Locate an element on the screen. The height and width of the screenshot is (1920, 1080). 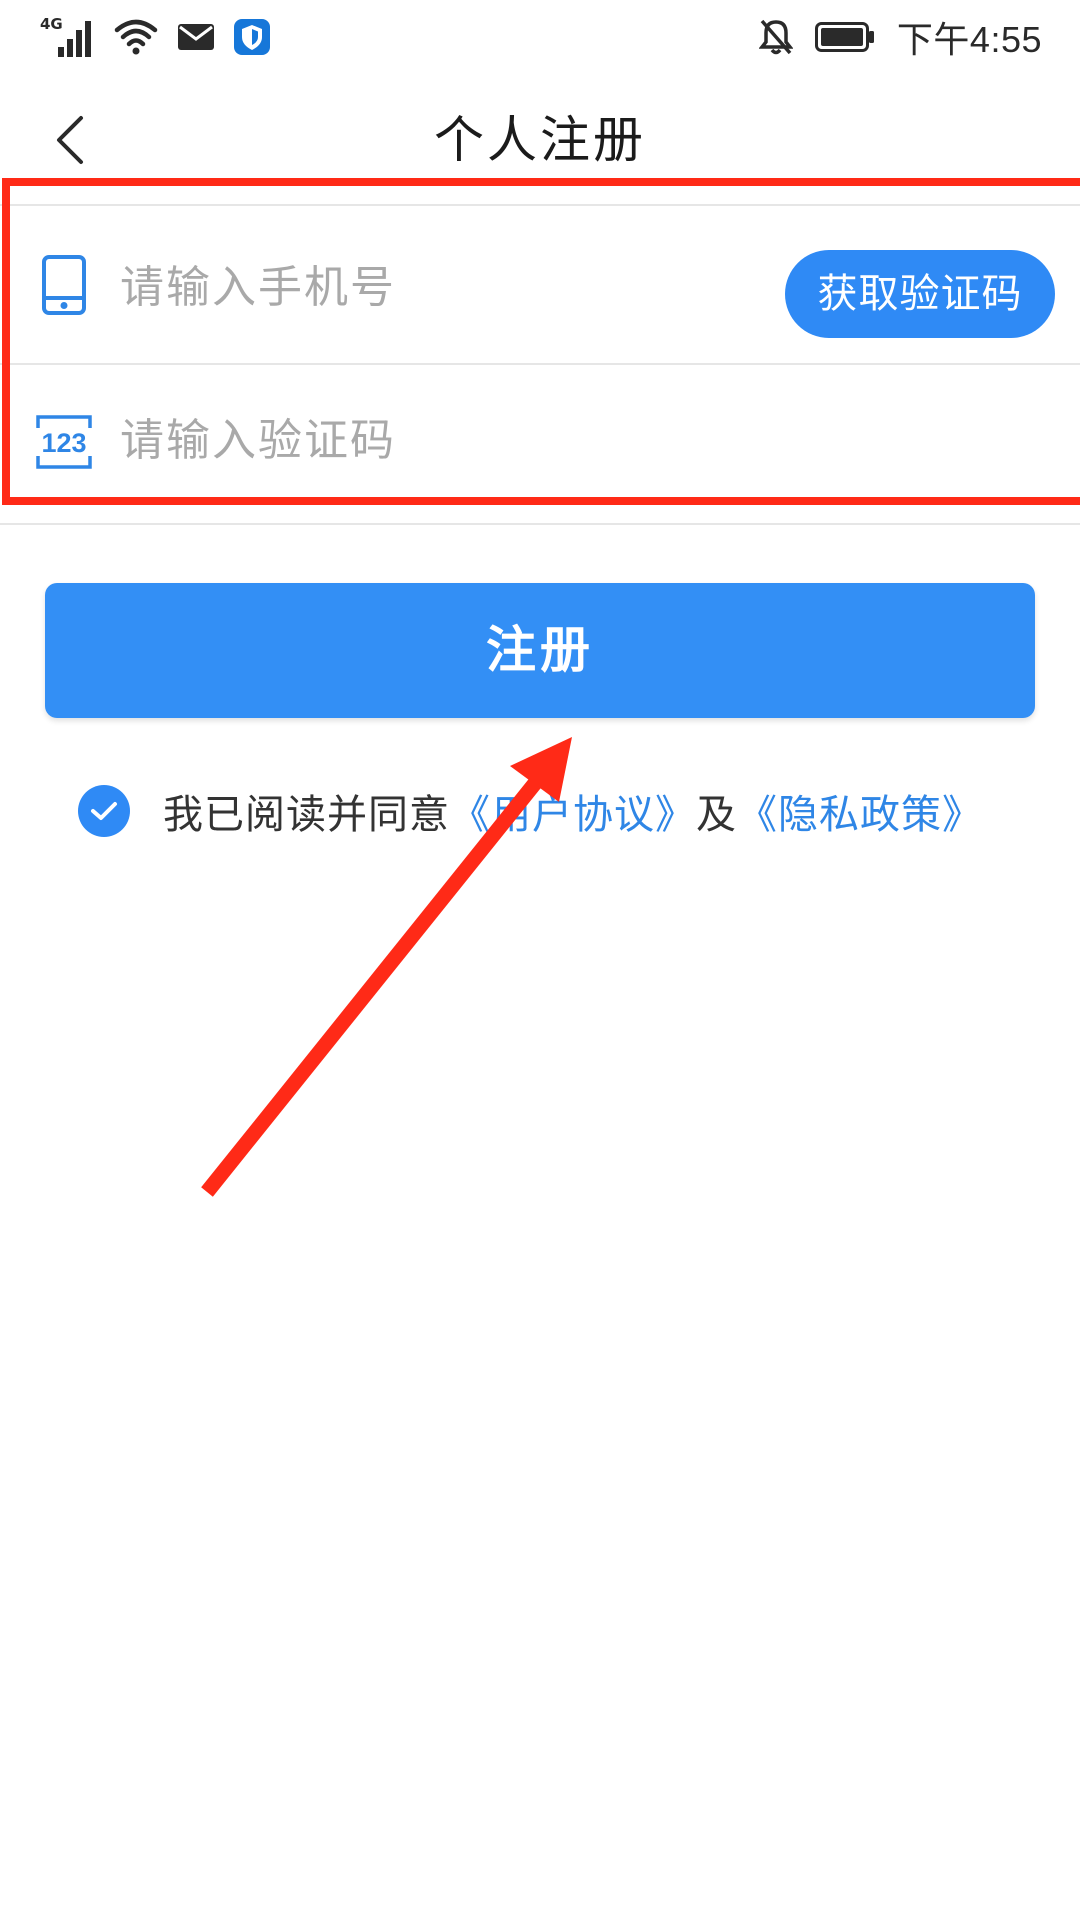
code-123-icon: 123 is located at coordinates (64, 442).